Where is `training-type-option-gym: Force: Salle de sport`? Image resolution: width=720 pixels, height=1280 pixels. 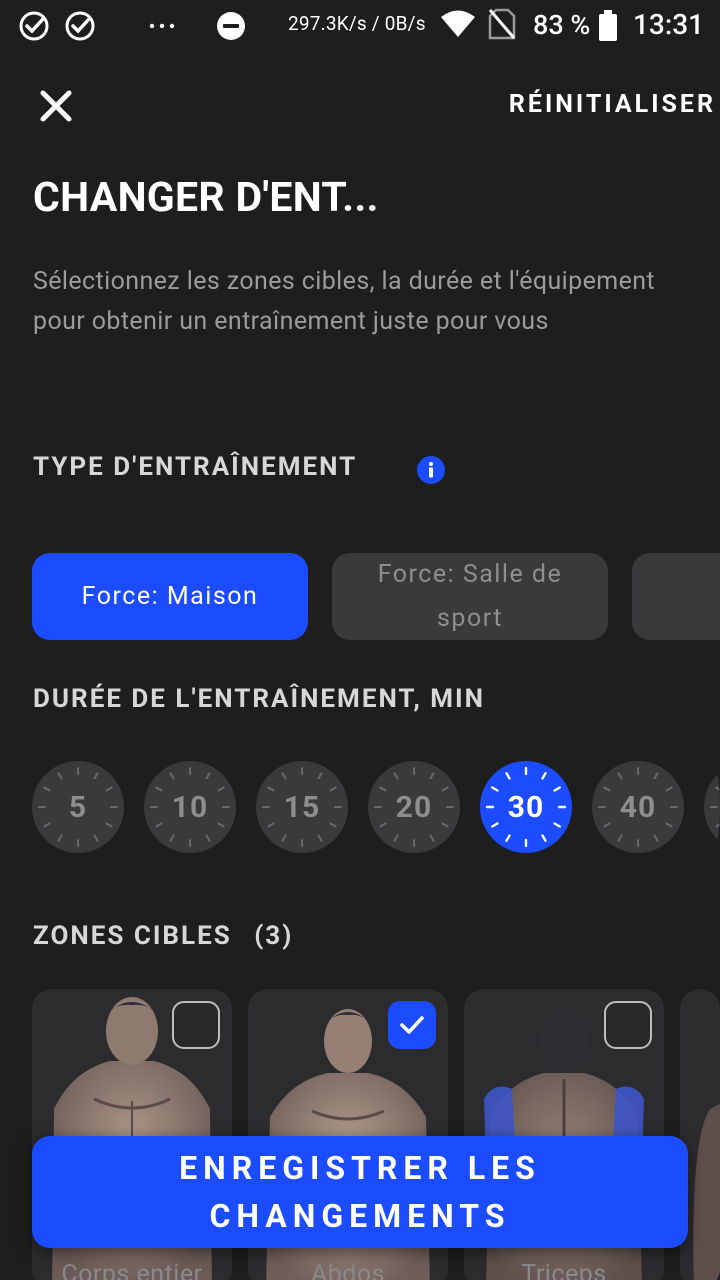
training-type-option-gym: Force: Salle de sport is located at coordinates (470, 596).